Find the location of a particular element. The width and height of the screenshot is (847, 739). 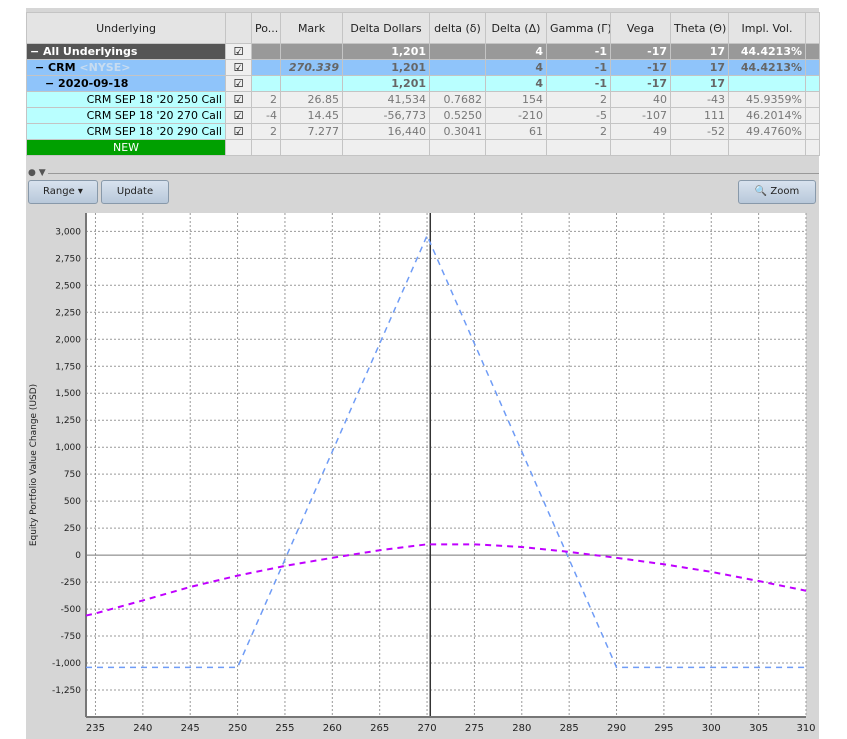

x-tick-label: 240 is located at coordinates (142, 728).